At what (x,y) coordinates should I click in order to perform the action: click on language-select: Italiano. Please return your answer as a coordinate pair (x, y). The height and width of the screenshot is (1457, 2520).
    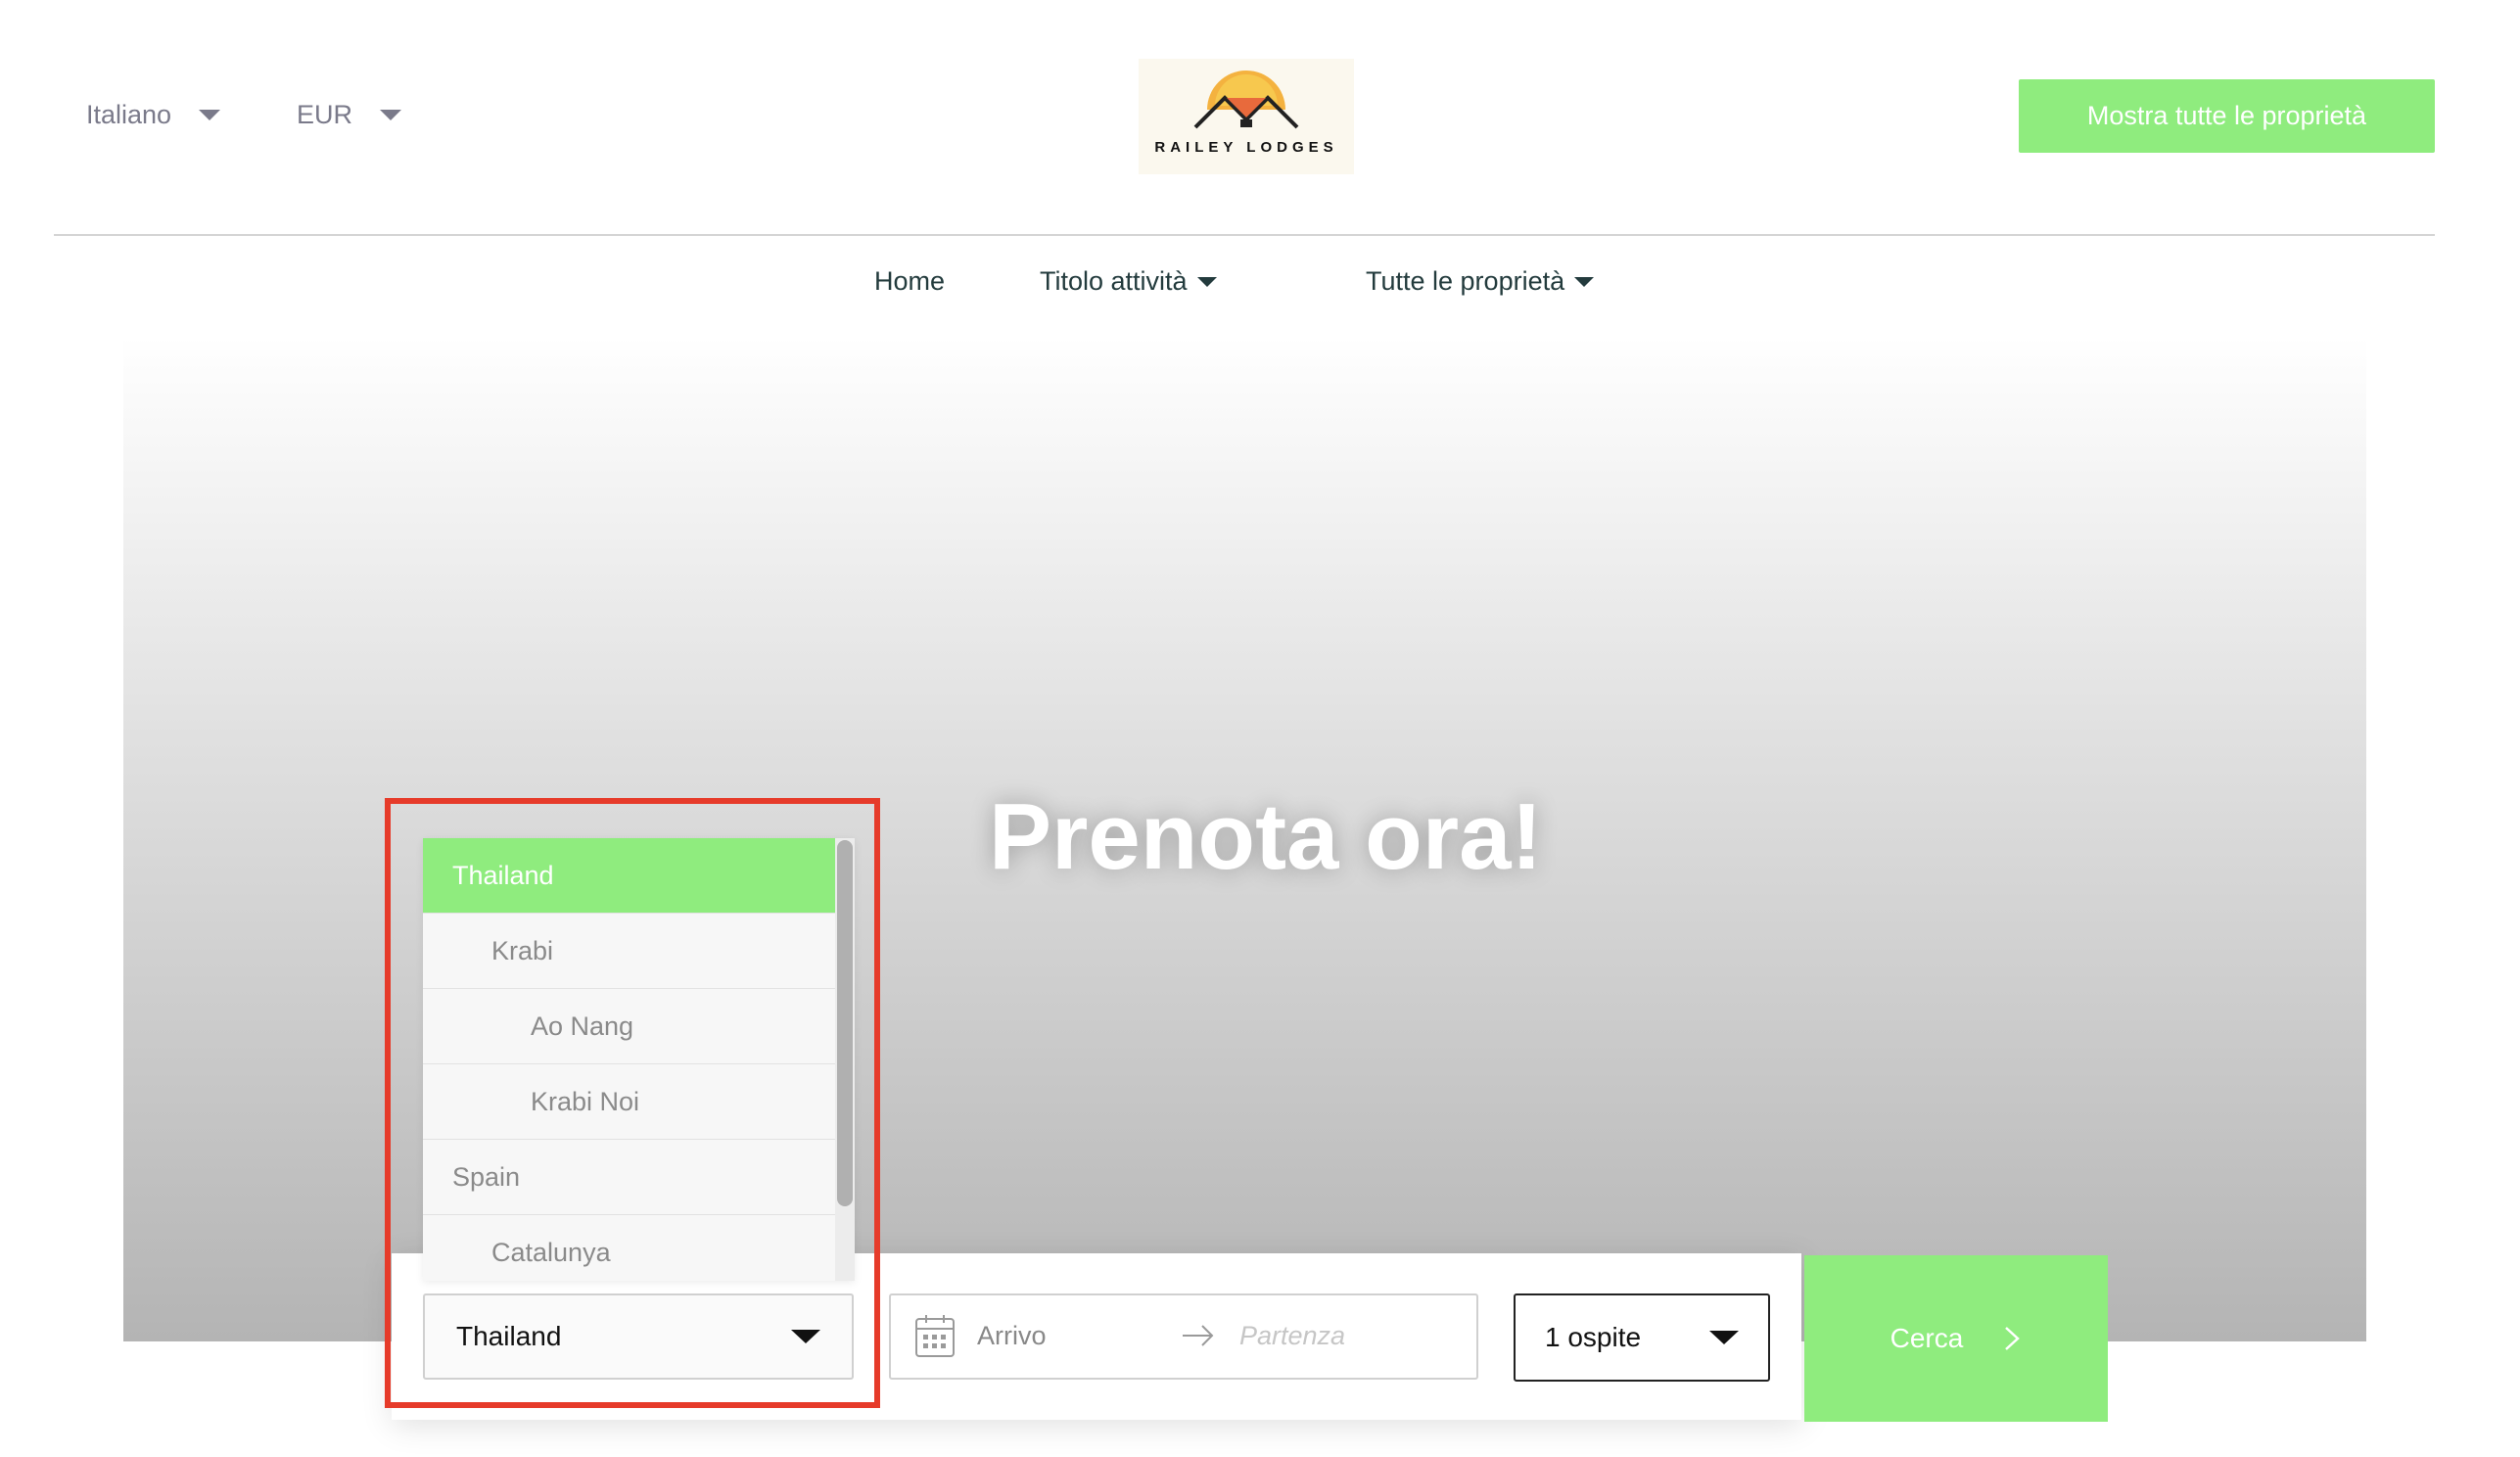
    Looking at the image, I should click on (153, 115).